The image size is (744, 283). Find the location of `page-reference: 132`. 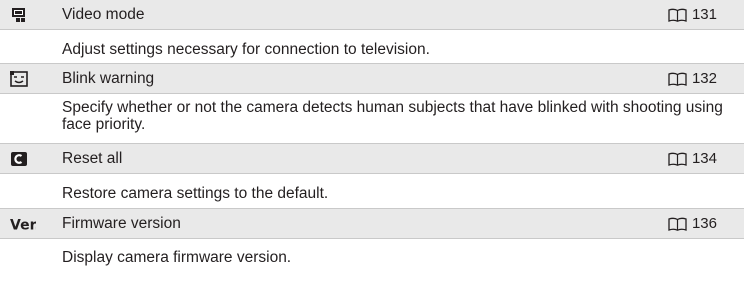

page-reference: 132 is located at coordinates (692, 79).